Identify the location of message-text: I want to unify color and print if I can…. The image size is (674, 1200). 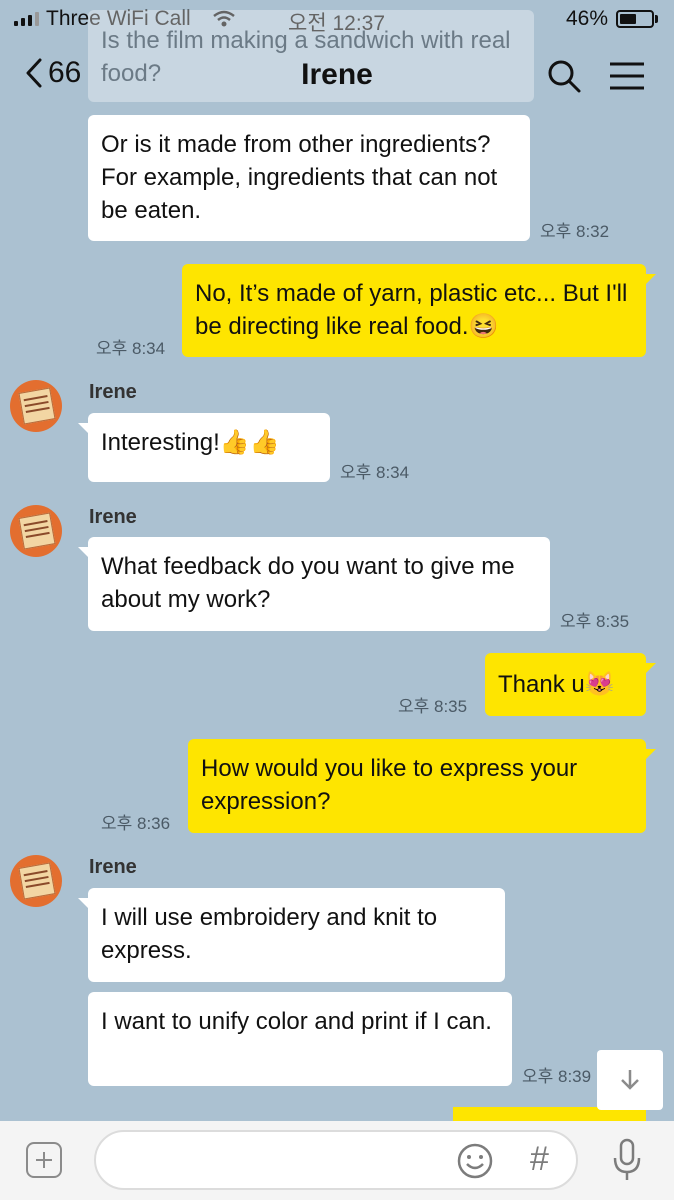
(296, 1021).